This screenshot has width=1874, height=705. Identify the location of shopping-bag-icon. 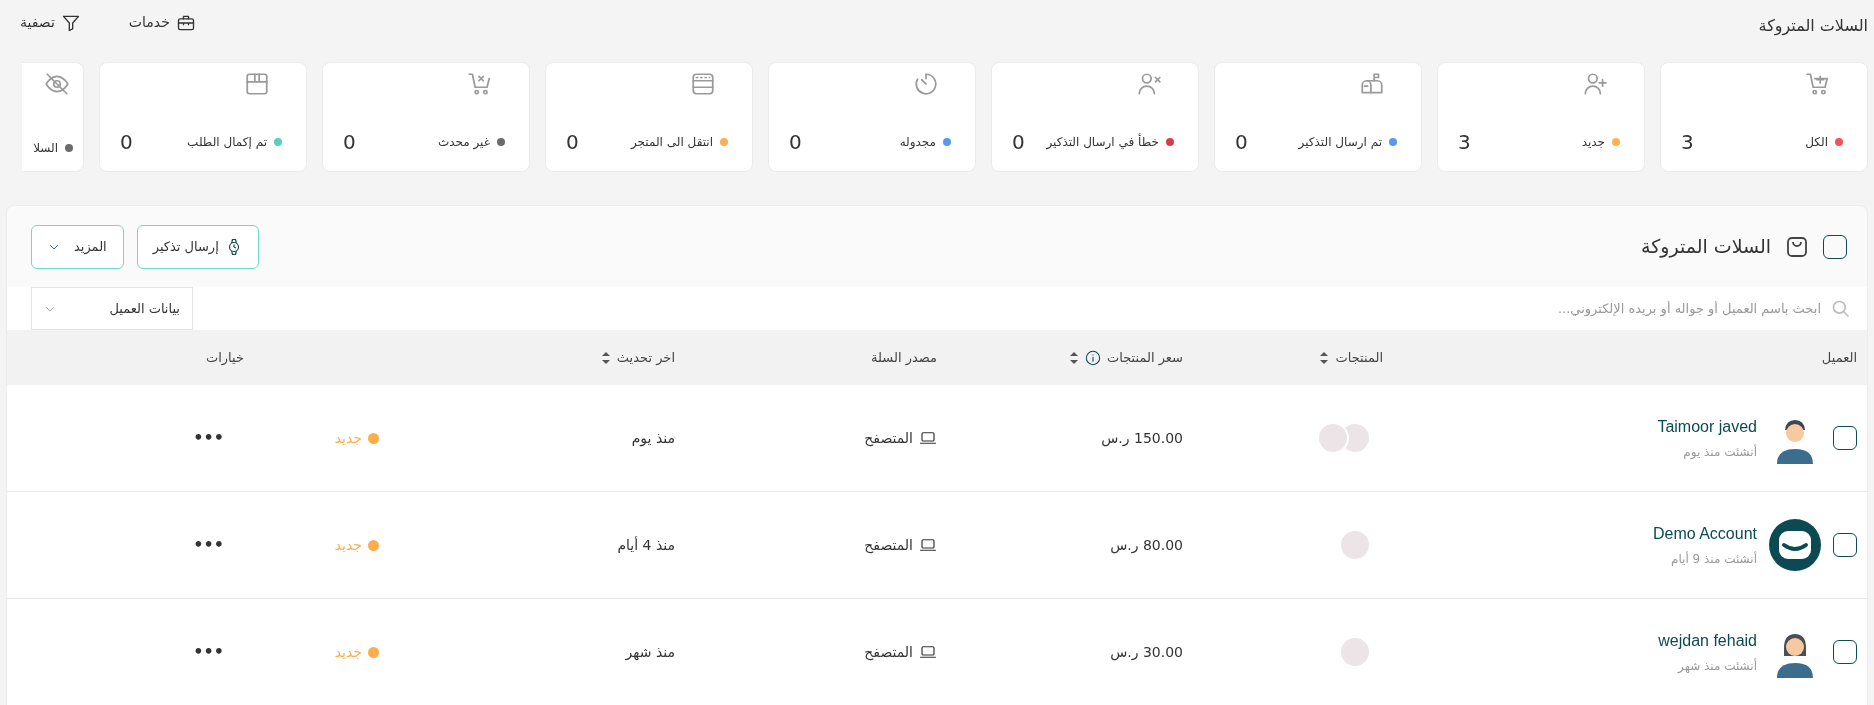
(1797, 246).